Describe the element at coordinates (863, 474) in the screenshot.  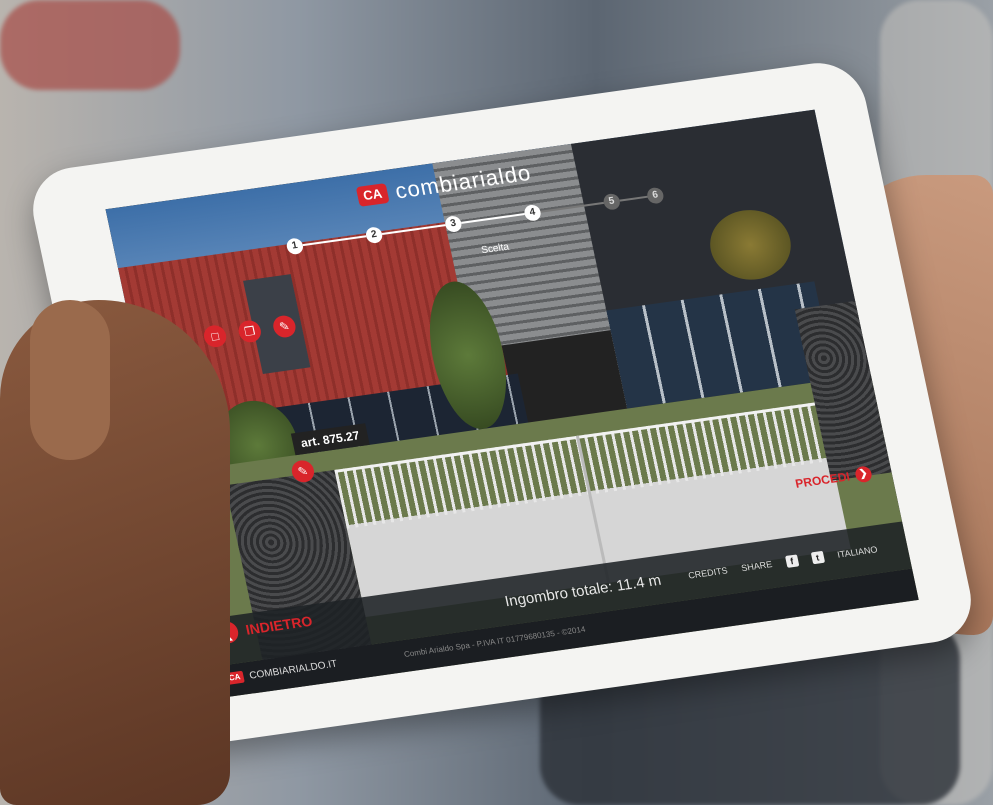
I see `chevron-right-icon: ❯` at that location.